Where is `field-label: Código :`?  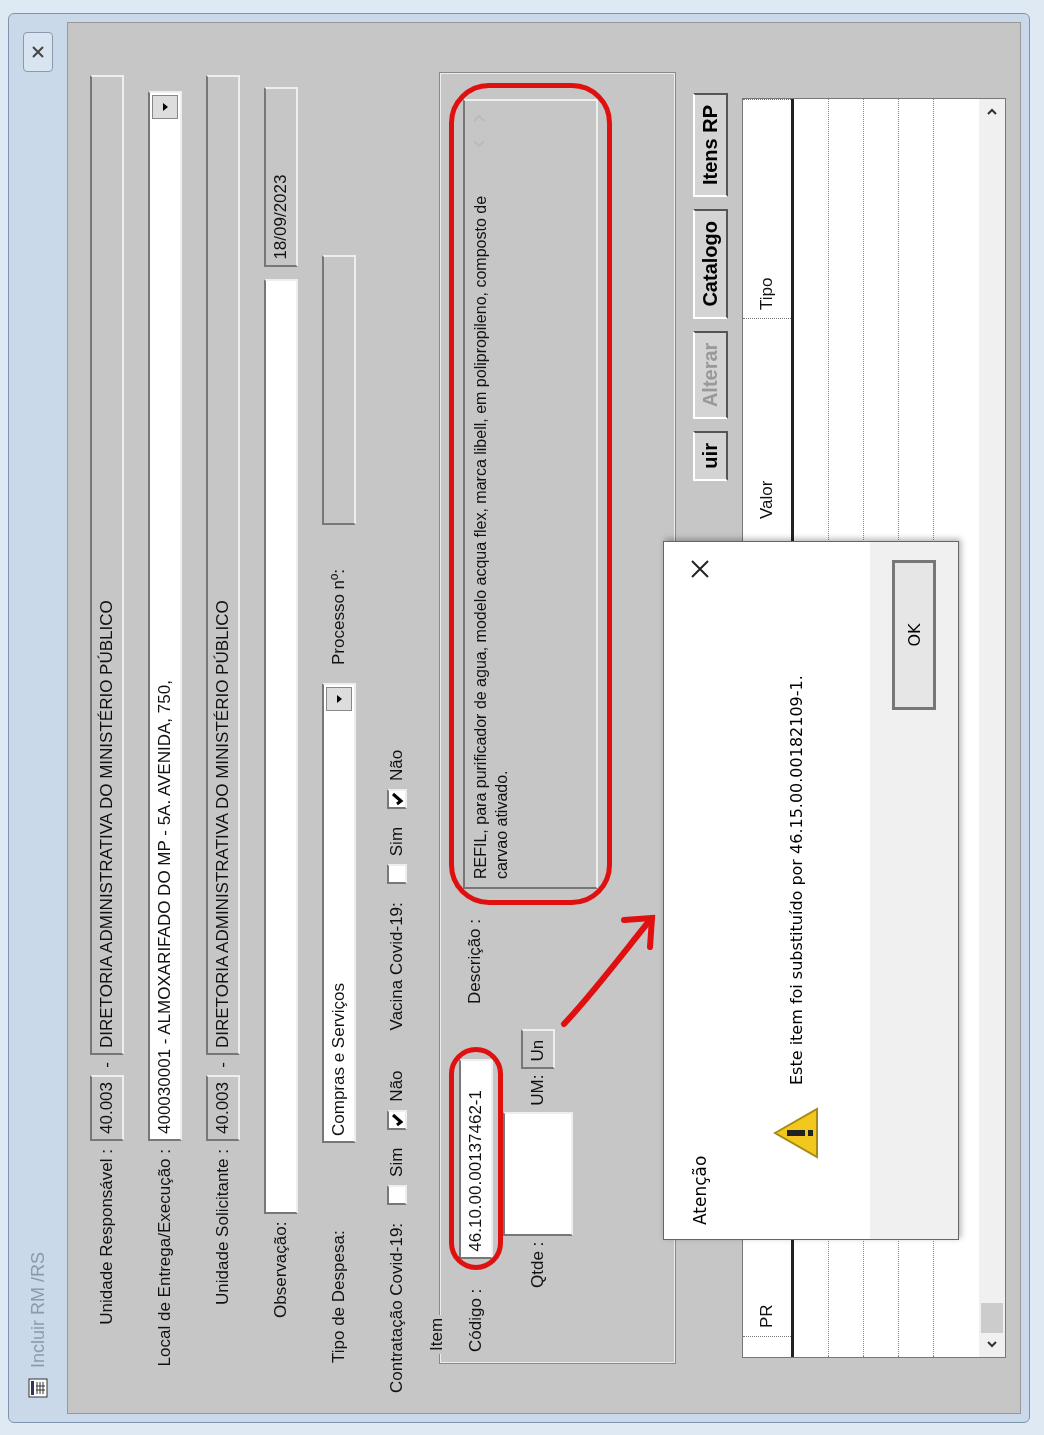
field-label: Código : is located at coordinates (476, 1320).